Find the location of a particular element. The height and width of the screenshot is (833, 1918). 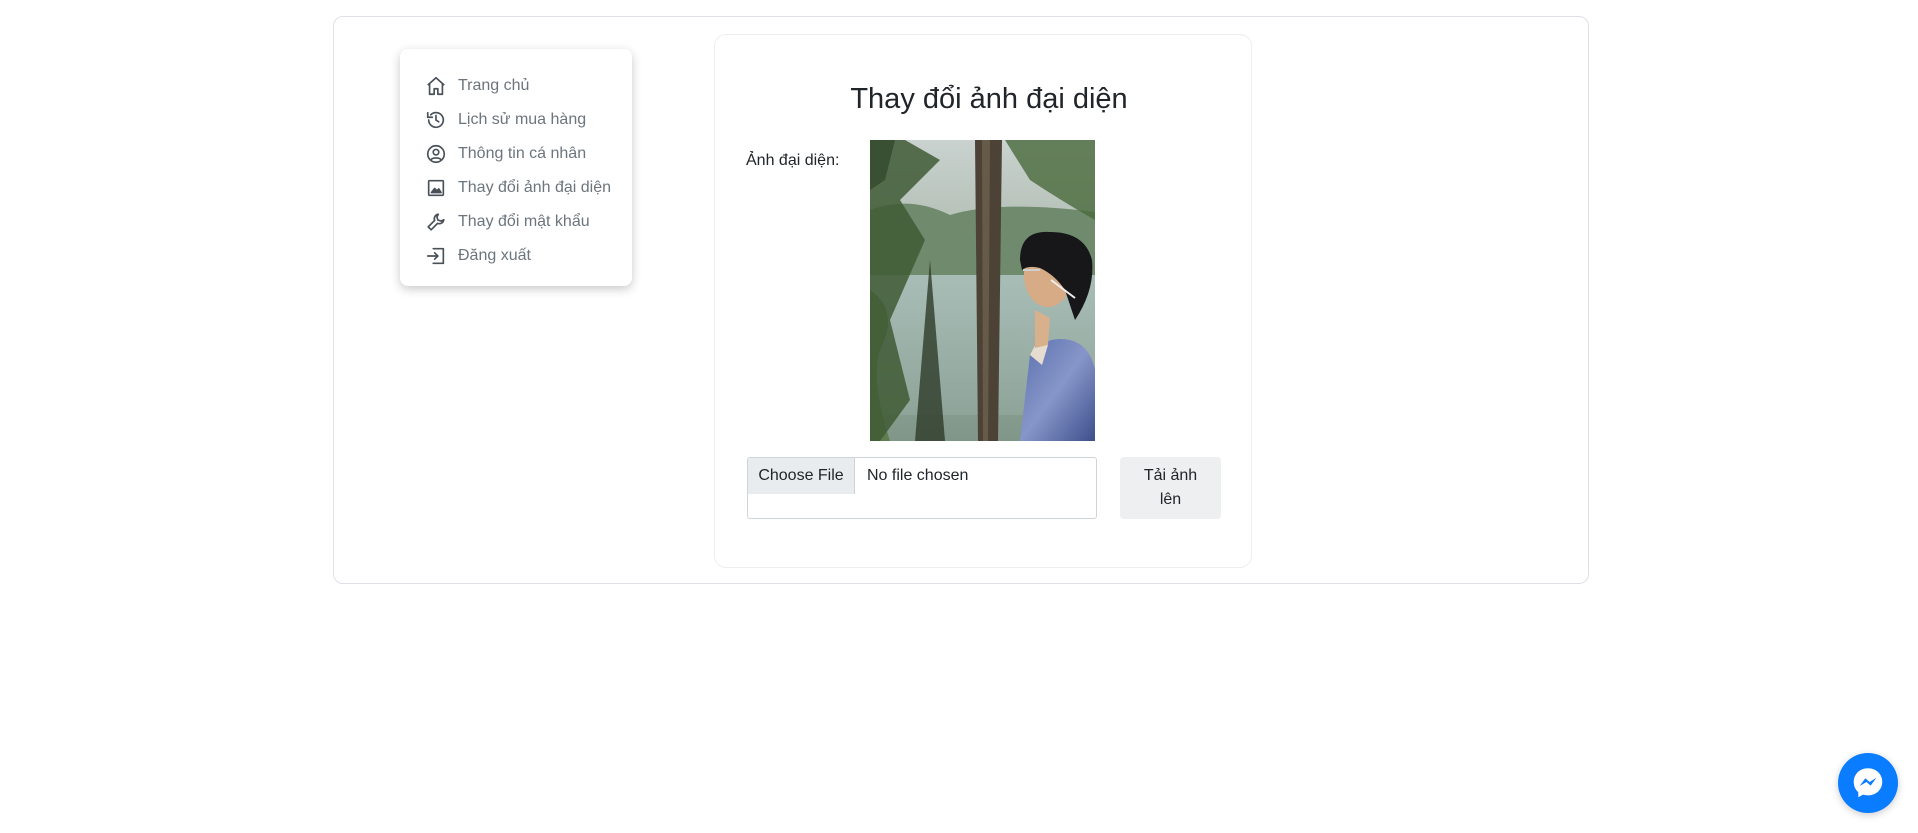

sidebar-item-label: Thay đổi ảnh đại diện is located at coordinates (534, 187).